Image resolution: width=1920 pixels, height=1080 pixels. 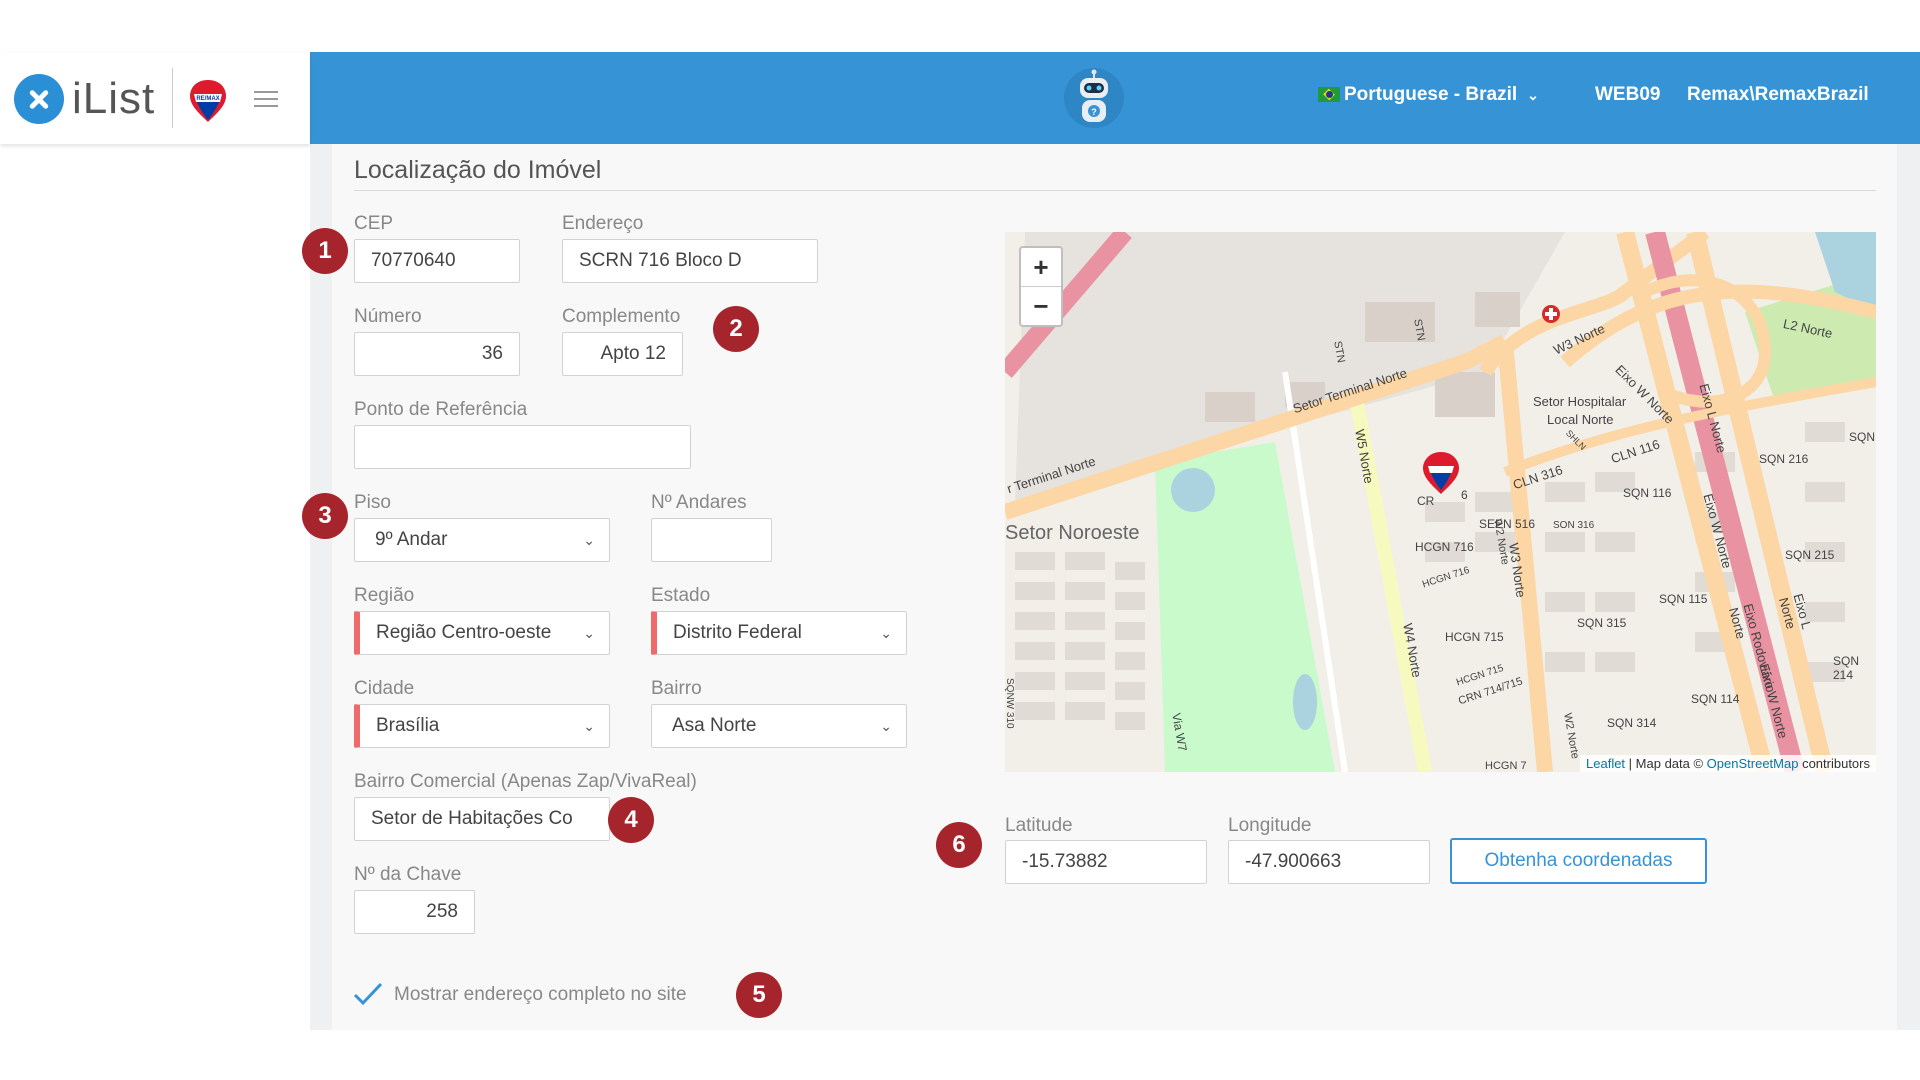 What do you see at coordinates (621, 316) in the screenshot?
I see `complemento-label: Complemento` at bounding box center [621, 316].